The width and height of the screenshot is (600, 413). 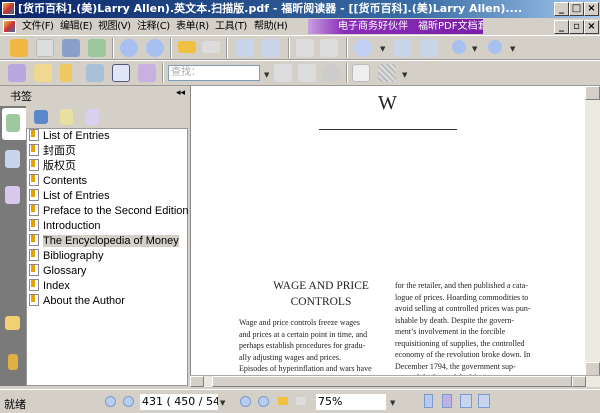 I want to click on first-page-icon, so click(x=110, y=401).